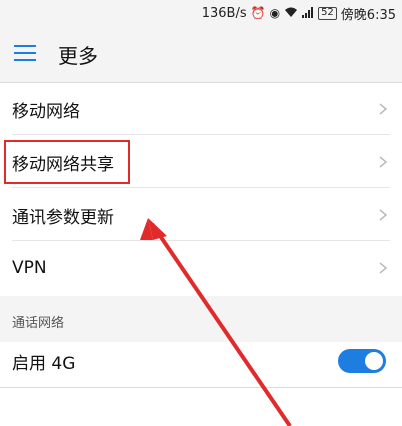  Describe the element at coordinates (327, 13) in the screenshot. I see `battery-icon: 52` at that location.